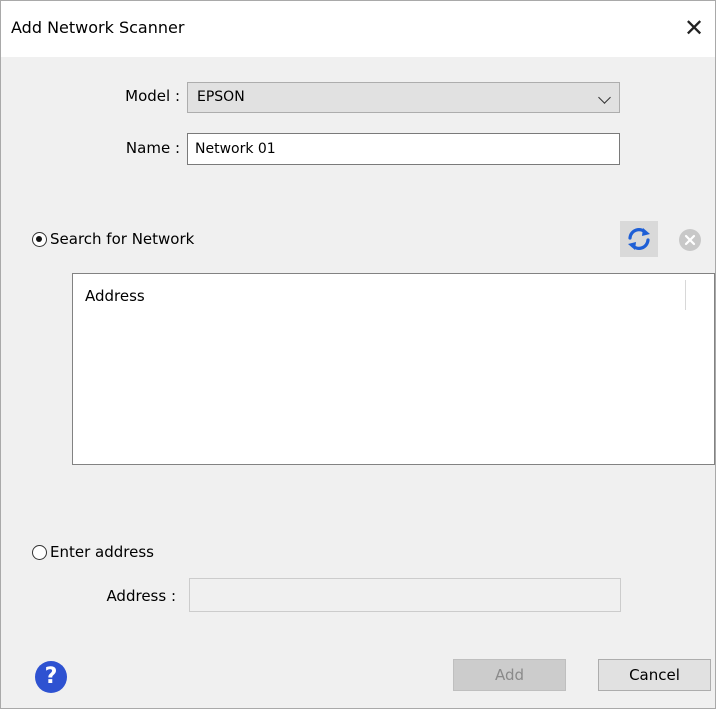 This screenshot has height=709, width=716. What do you see at coordinates (604, 97) in the screenshot?
I see `chevron-down-icon` at bounding box center [604, 97].